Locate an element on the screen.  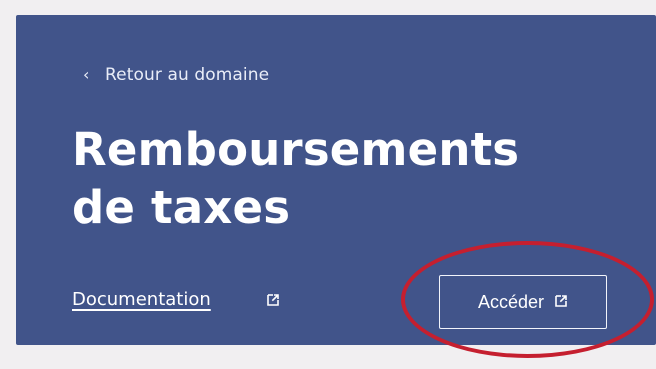
back-to-domain-link: ‹ Retour au domaine is located at coordinates (176, 75).